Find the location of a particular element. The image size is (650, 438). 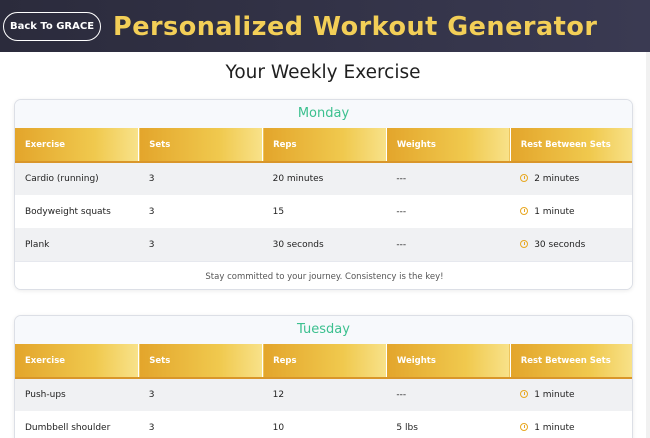

cell-weights: 5 lbs is located at coordinates (448, 424).